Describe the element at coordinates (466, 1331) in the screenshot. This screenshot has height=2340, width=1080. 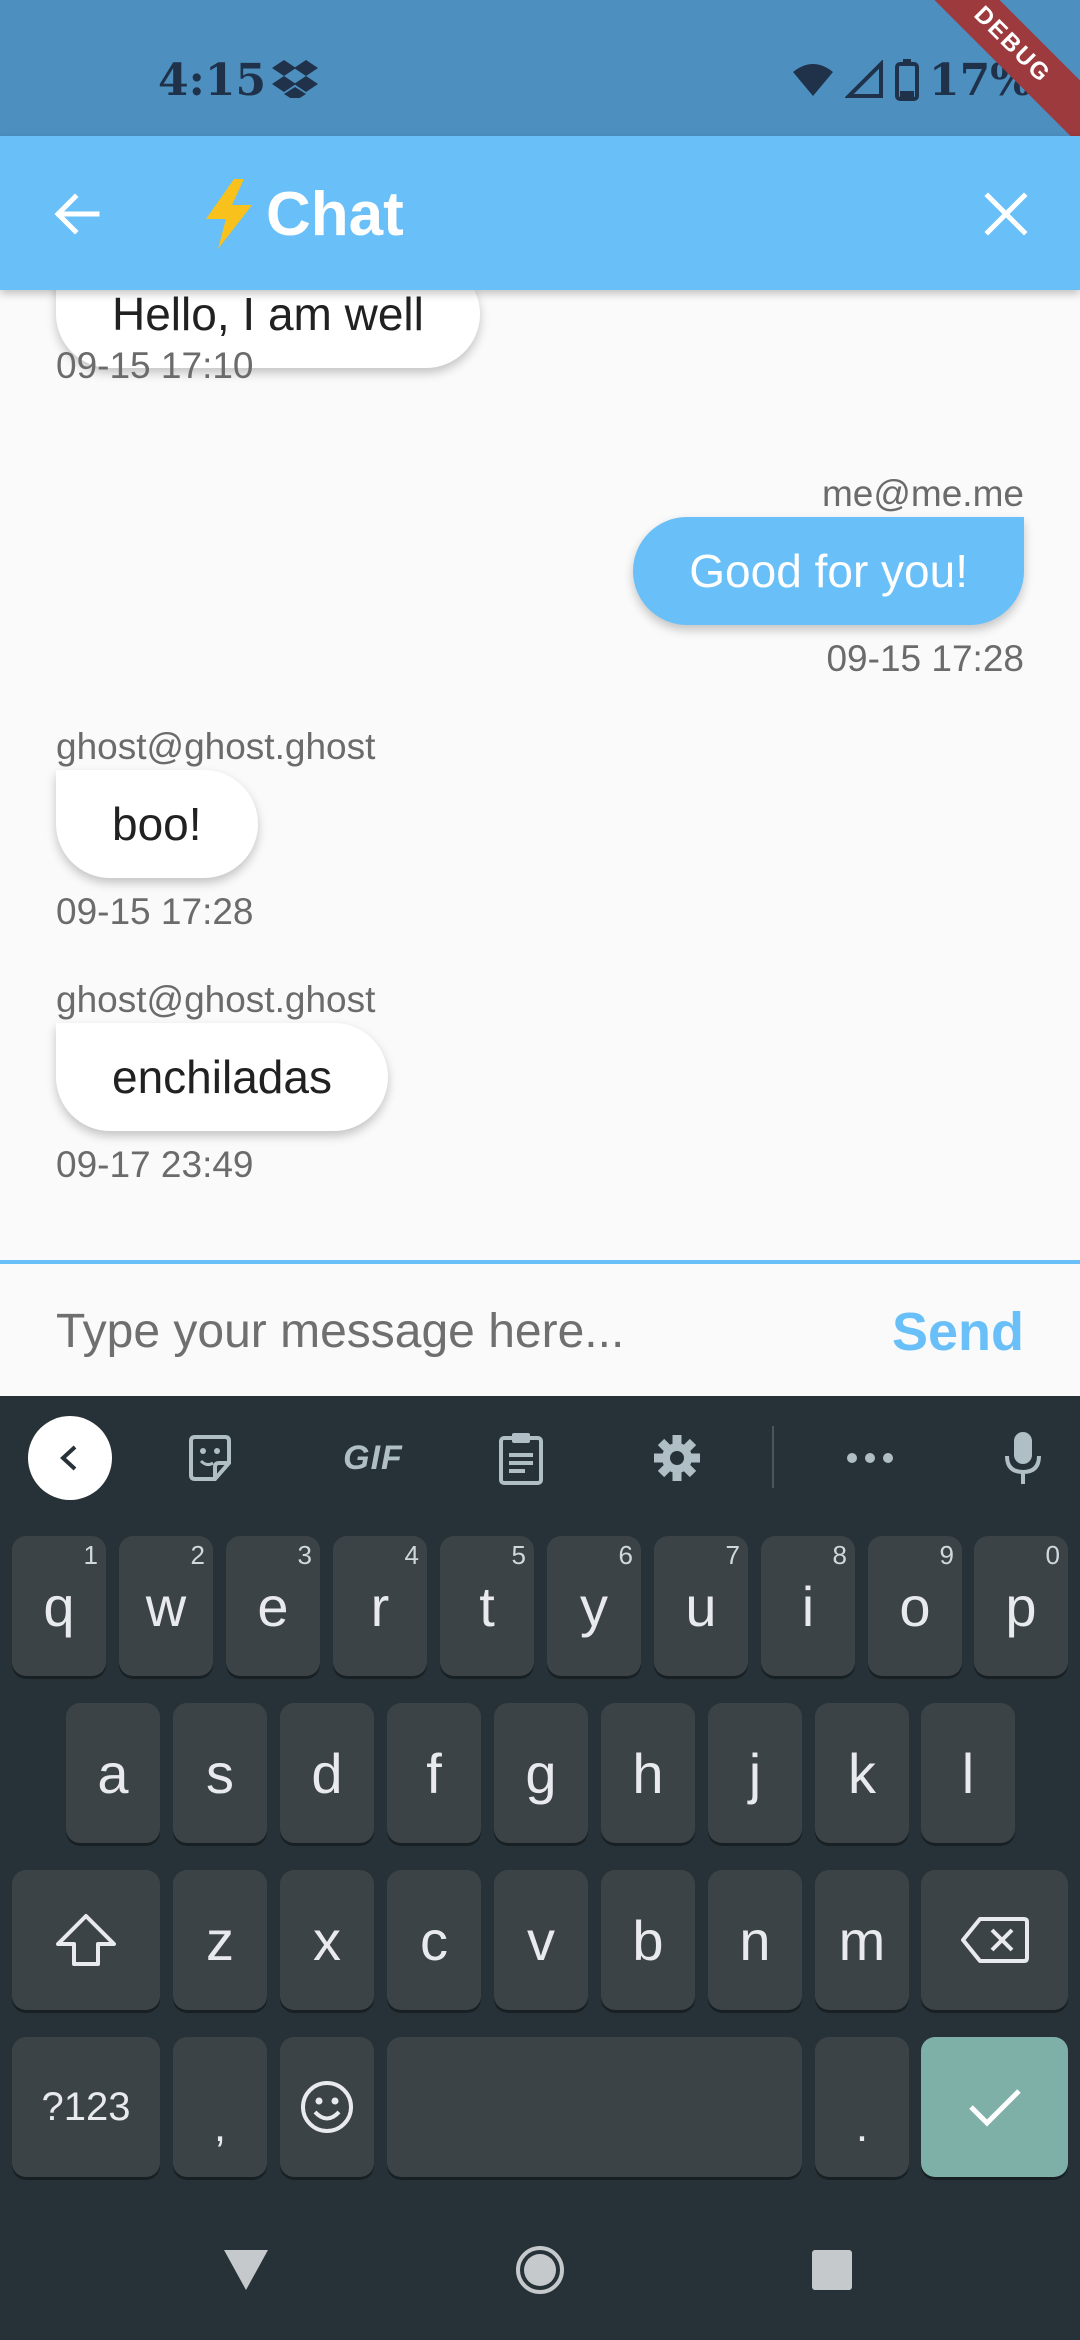
I see `message-input` at that location.